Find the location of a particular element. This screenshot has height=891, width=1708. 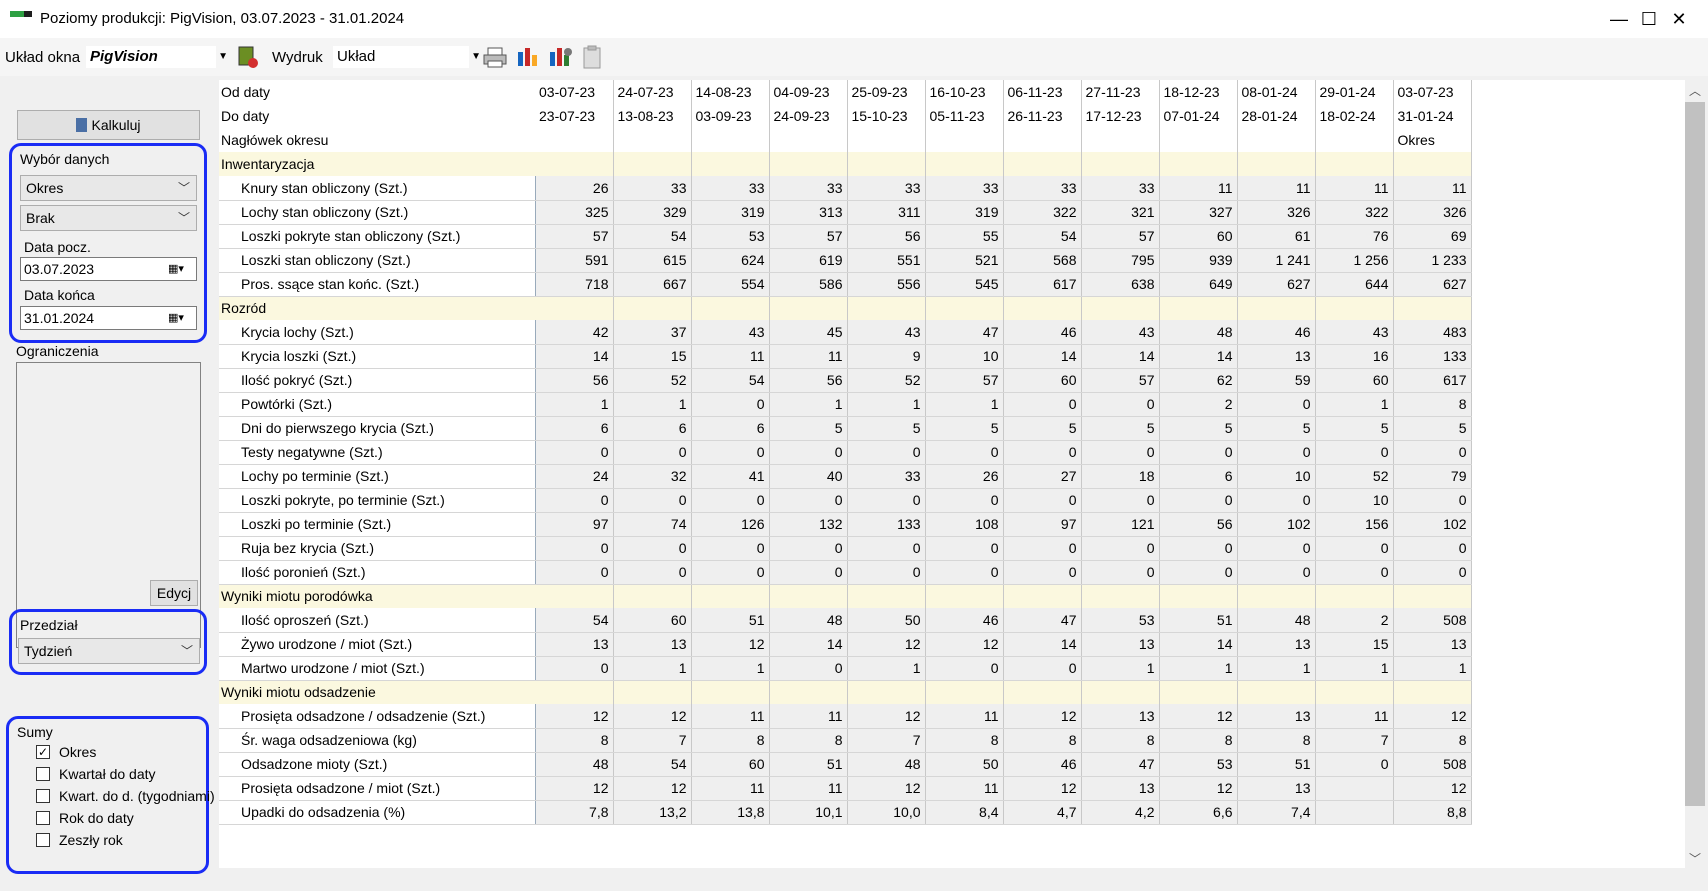

calculate-button: Kalkuluj is located at coordinates (108, 125).